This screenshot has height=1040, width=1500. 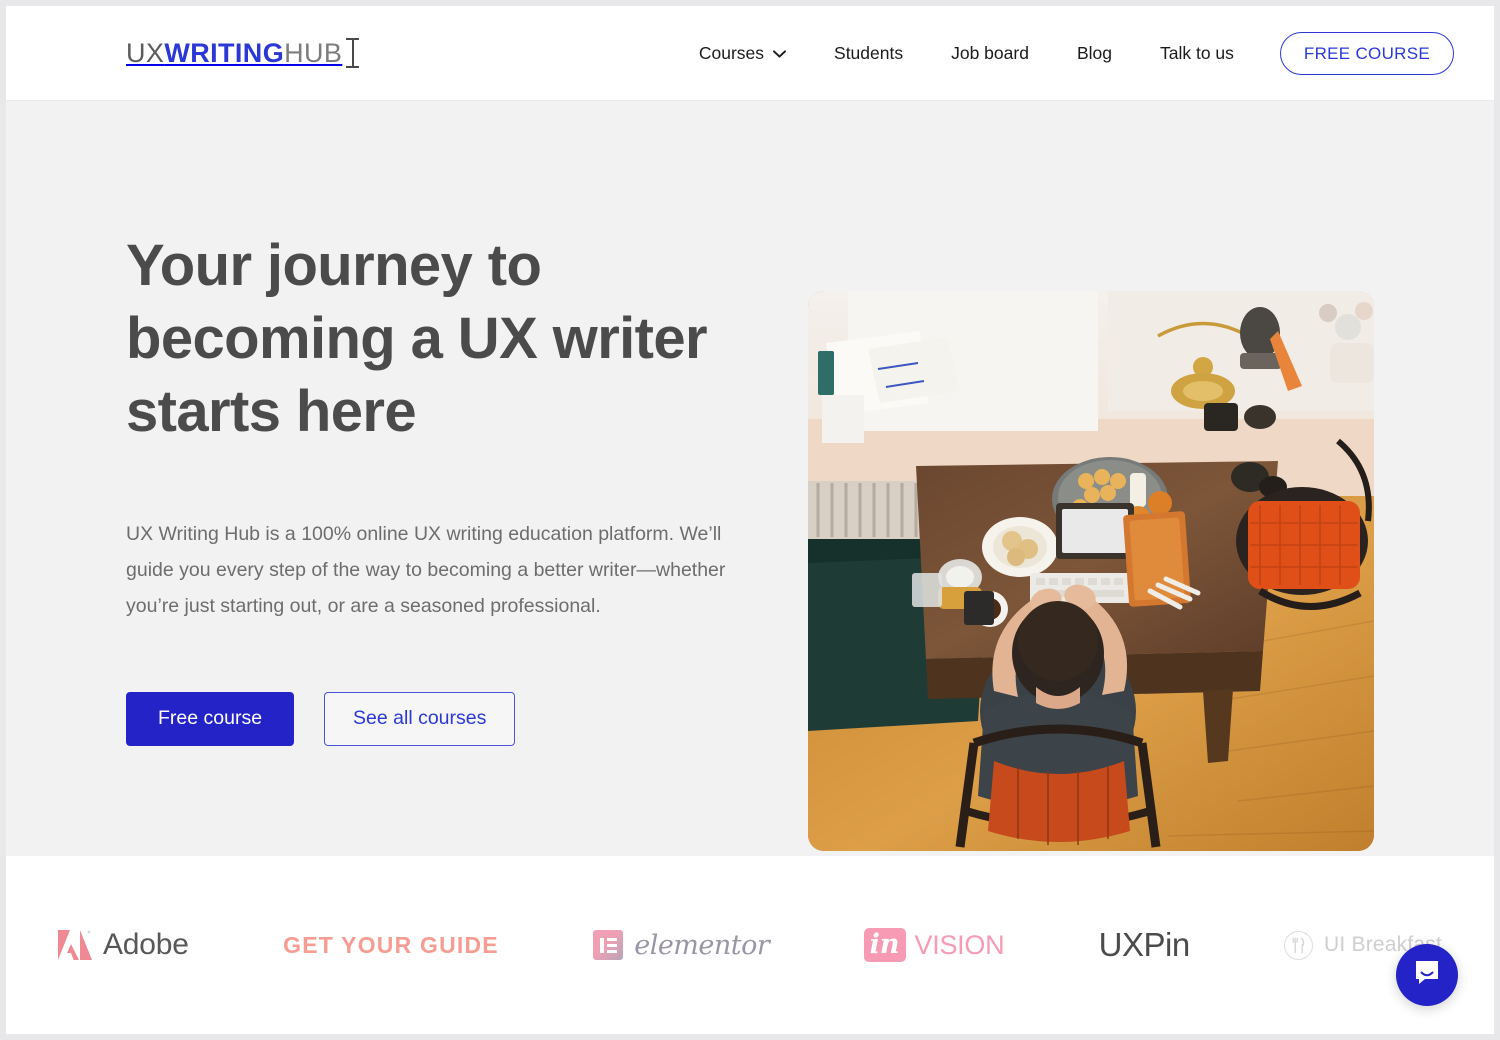 I want to click on logo-text-hub: HUB, so click(x=313, y=52).